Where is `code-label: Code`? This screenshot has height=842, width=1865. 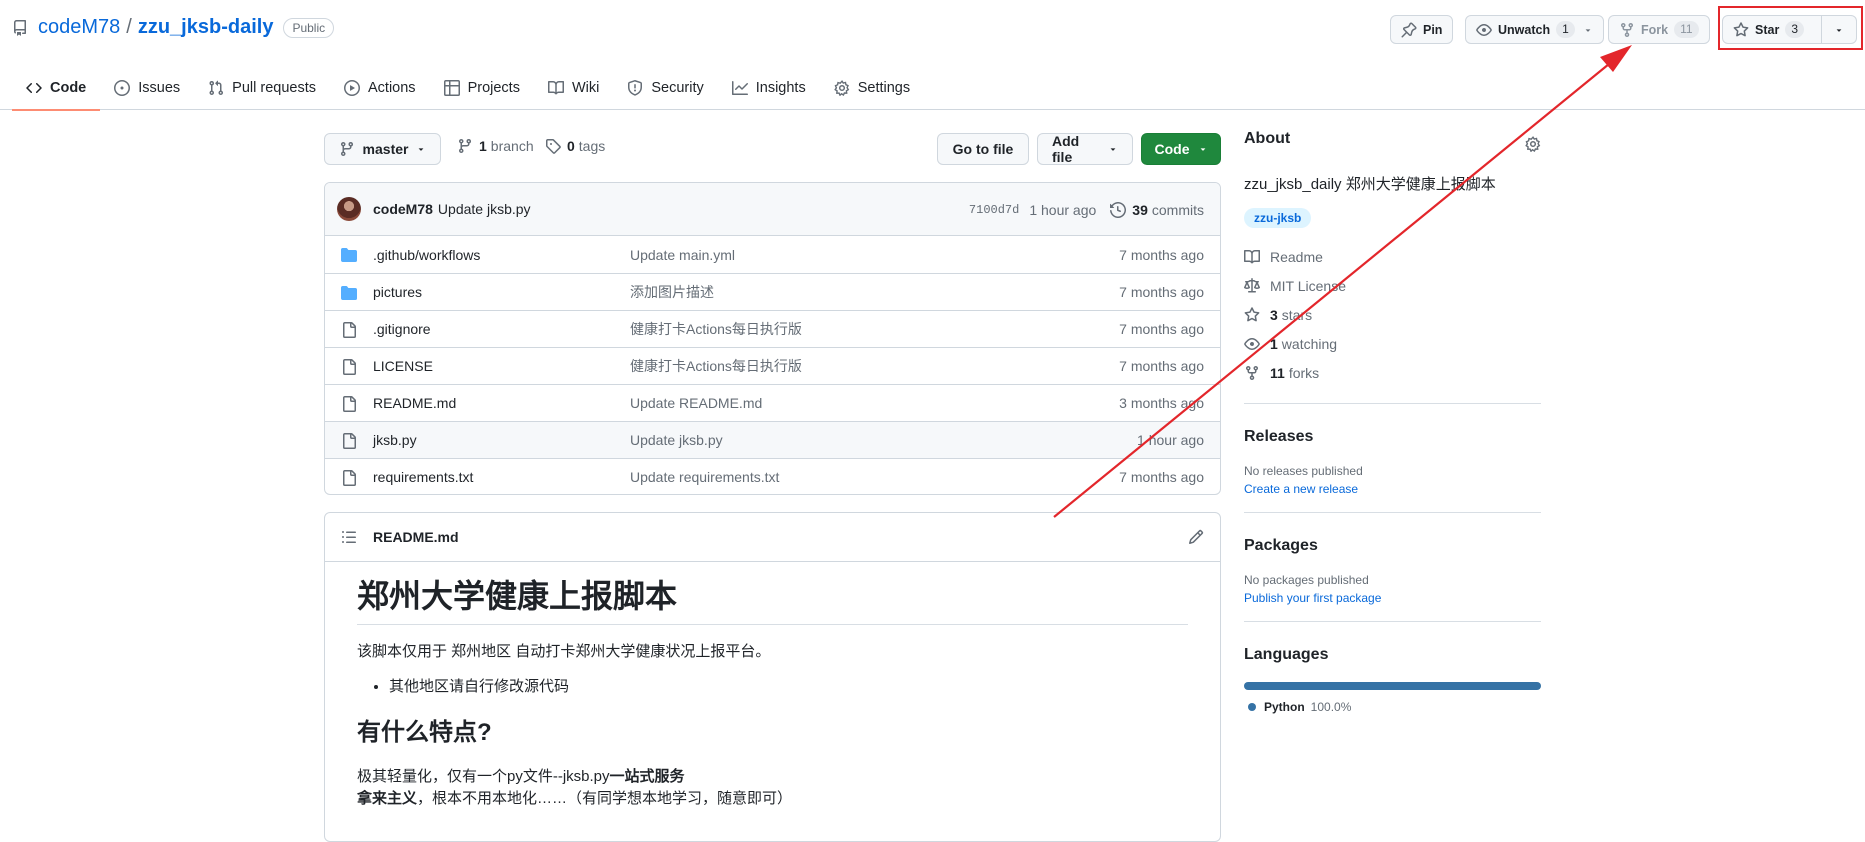 code-label: Code is located at coordinates (1172, 149).